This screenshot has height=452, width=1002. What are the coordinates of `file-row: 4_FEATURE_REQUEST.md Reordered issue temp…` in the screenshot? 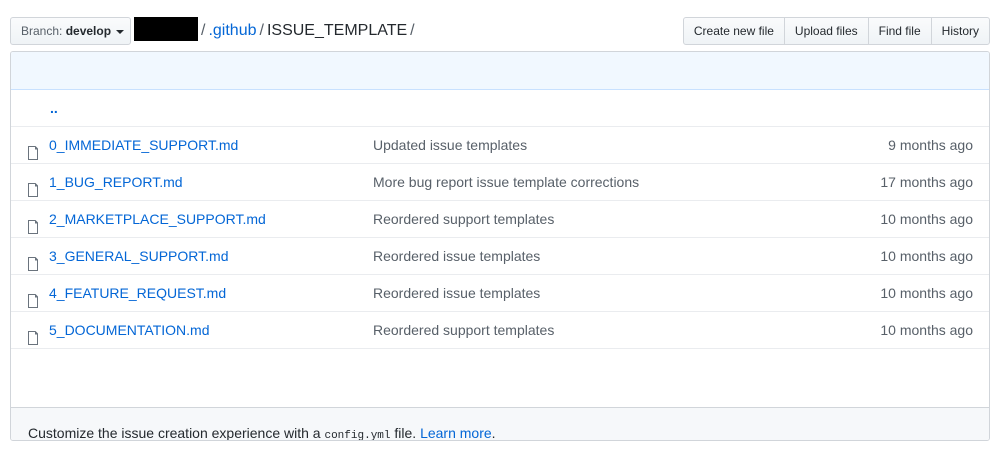 It's located at (500, 293).